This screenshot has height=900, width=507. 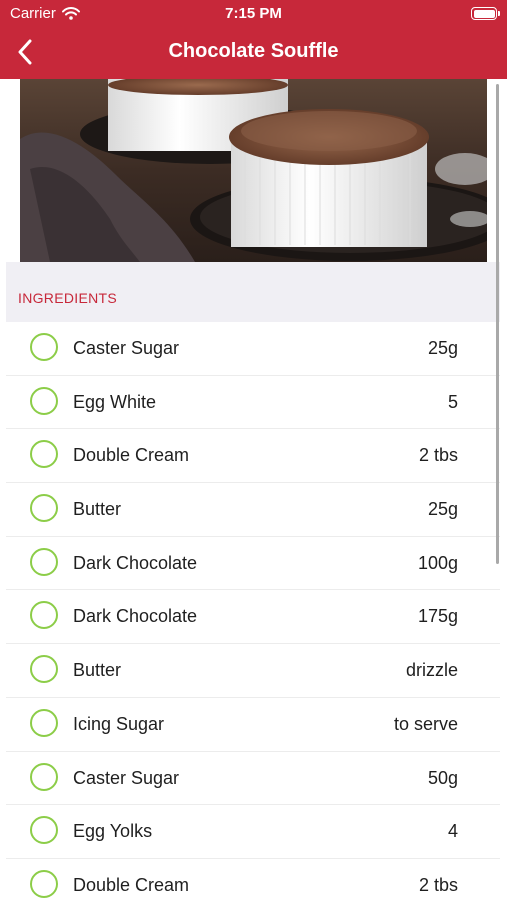 I want to click on list-item: Caster Sugar 25g, so click(x=253, y=349).